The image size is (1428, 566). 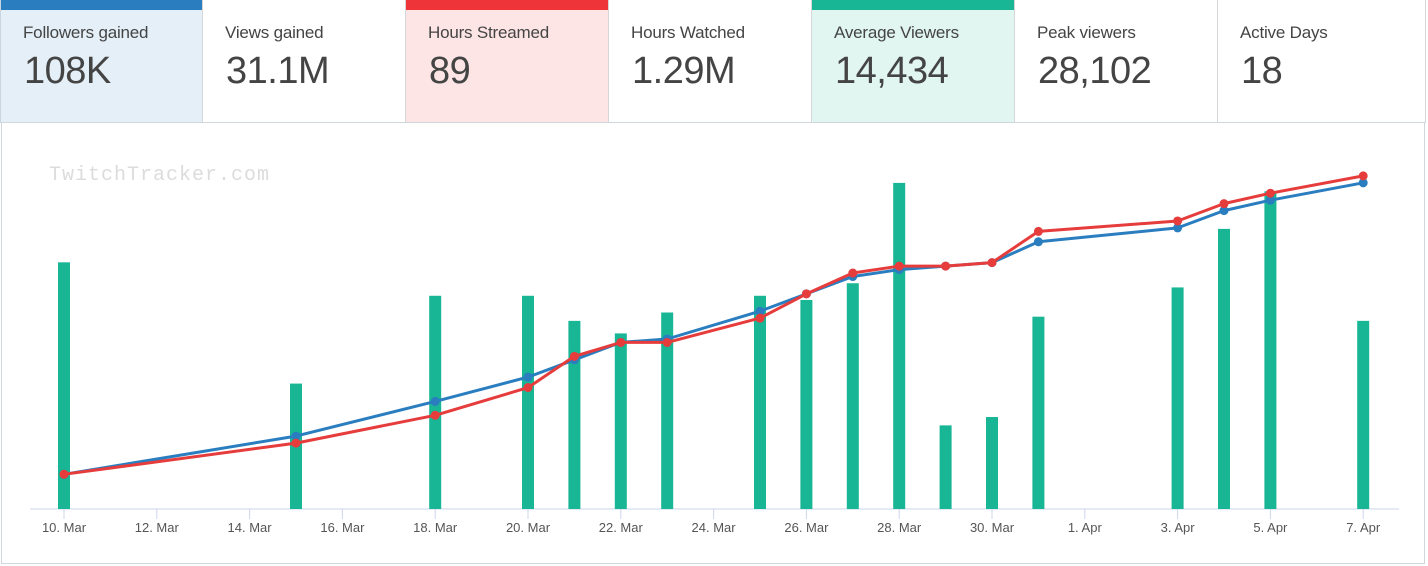 I want to click on stat-label: Active Days, so click(x=1284, y=32).